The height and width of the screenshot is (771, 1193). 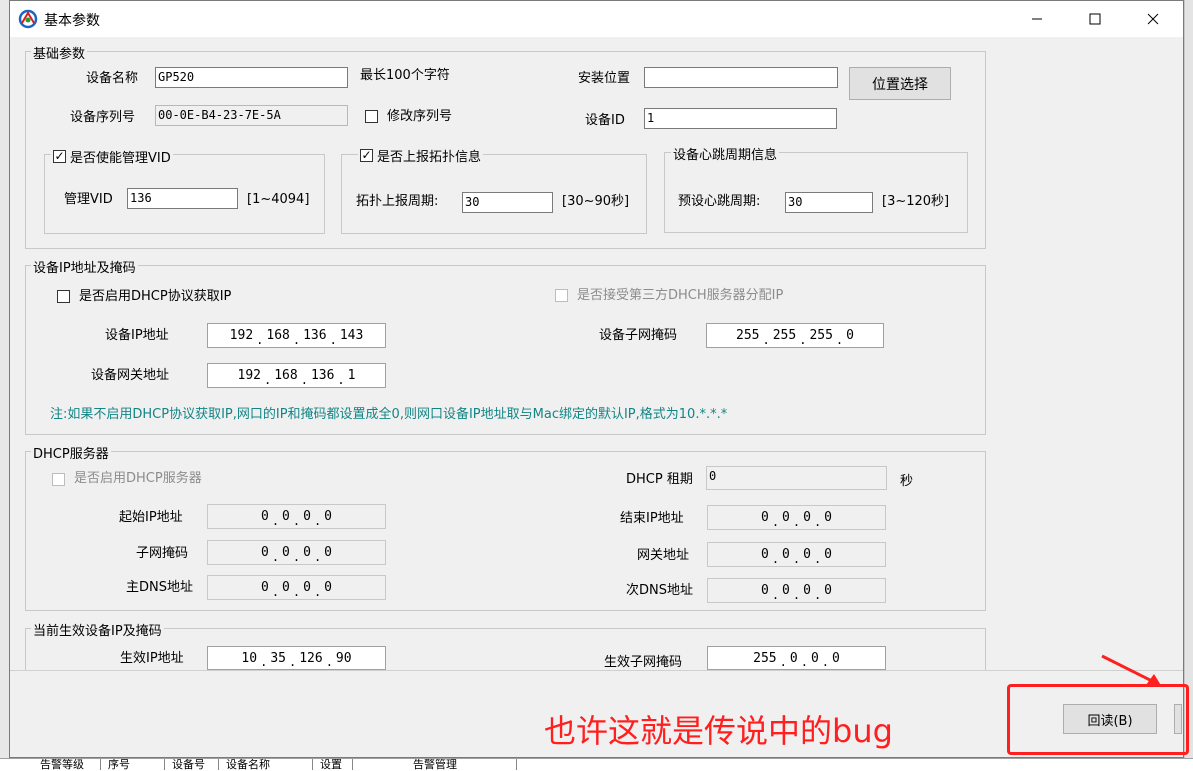 What do you see at coordinates (58, 479) in the screenshot?
I see `enable-dhcp-server-checkbox` at bounding box center [58, 479].